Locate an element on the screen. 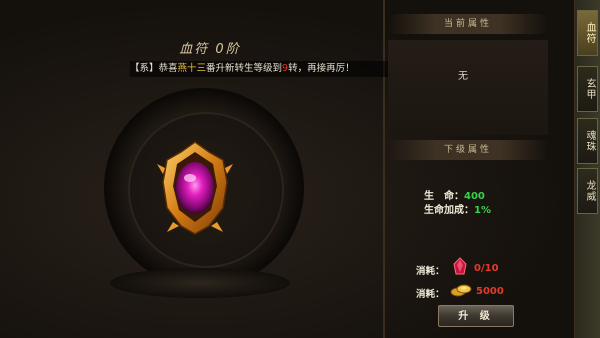  side-tab-bar: 血符 玄甲 魂珠 龙威 is located at coordinates (587, 169).